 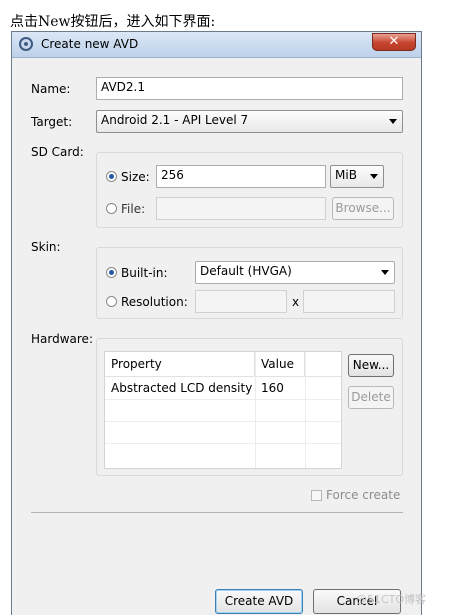 I want to click on close-button: ✕, so click(x=394, y=42).